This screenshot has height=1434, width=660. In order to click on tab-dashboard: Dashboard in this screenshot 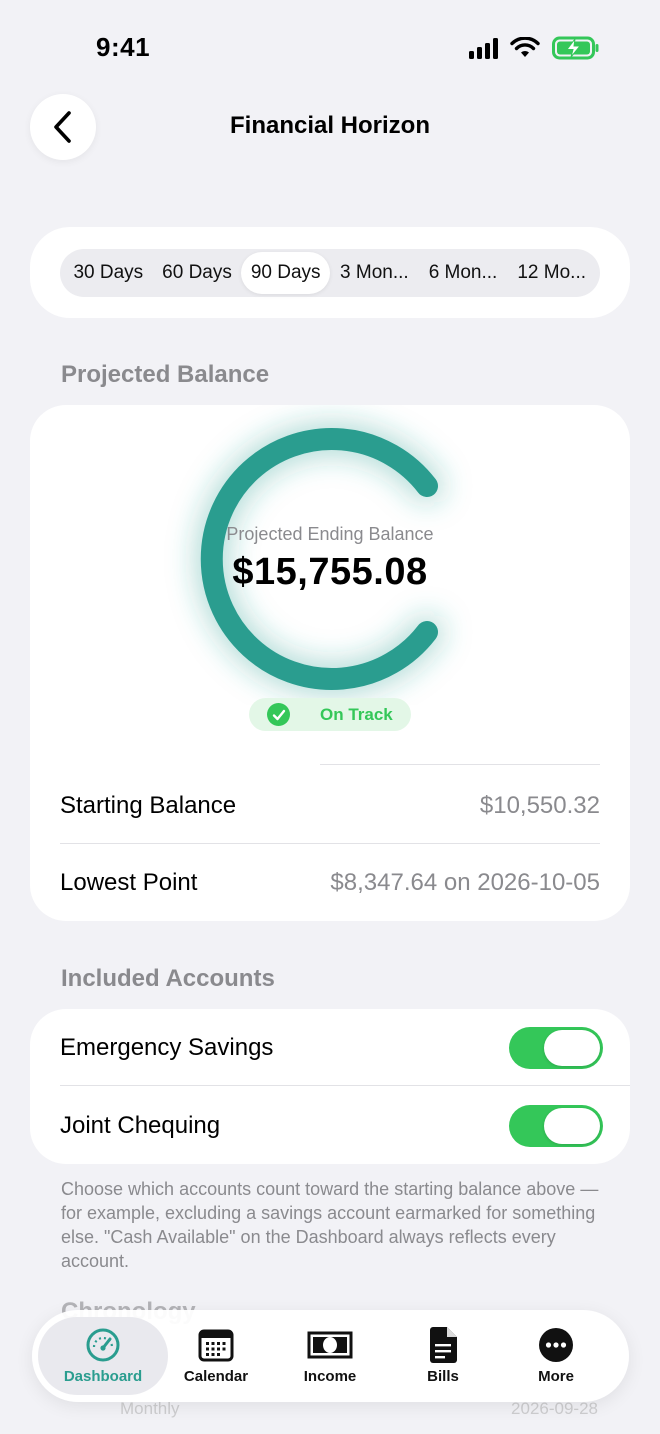, I will do `click(103, 1356)`.